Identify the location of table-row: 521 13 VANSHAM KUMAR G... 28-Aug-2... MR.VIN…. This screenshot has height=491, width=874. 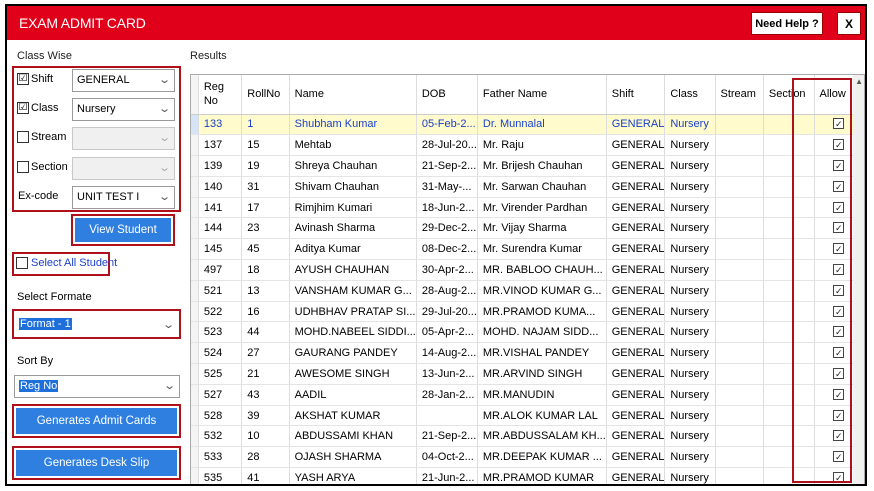
(527, 291).